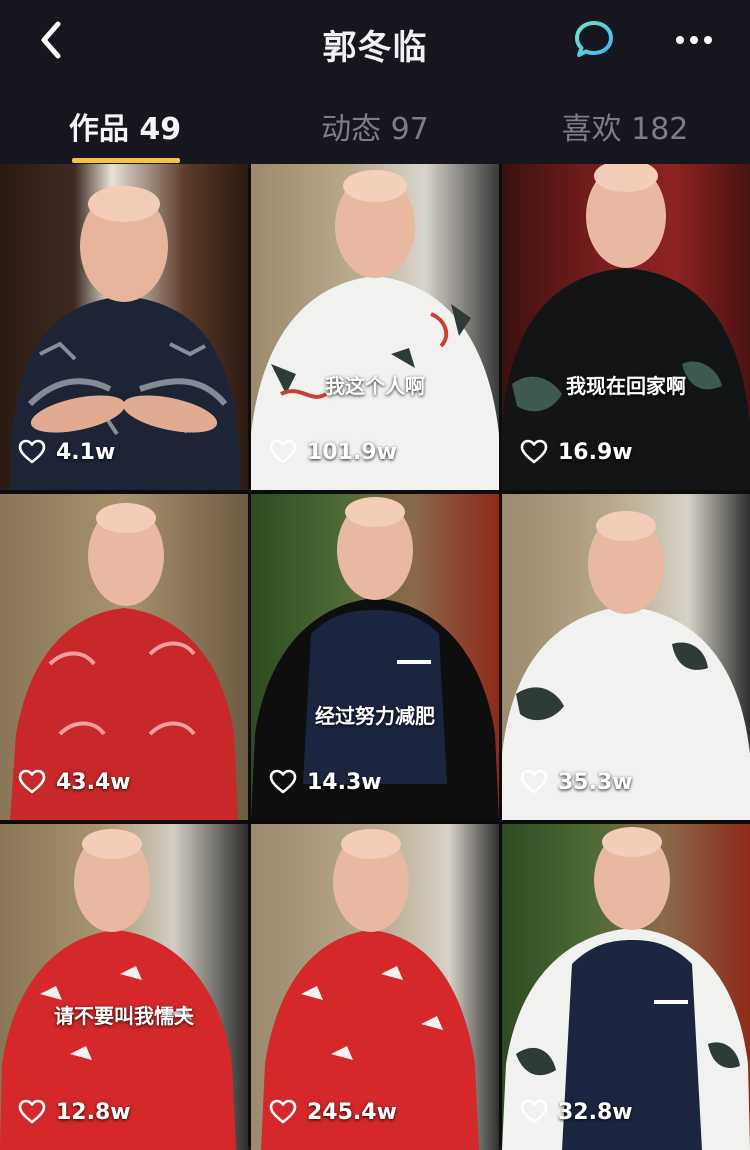 The width and height of the screenshot is (750, 1150). What do you see at coordinates (93, 1112) in the screenshot?
I see `like-count-text: 12.8w` at bounding box center [93, 1112].